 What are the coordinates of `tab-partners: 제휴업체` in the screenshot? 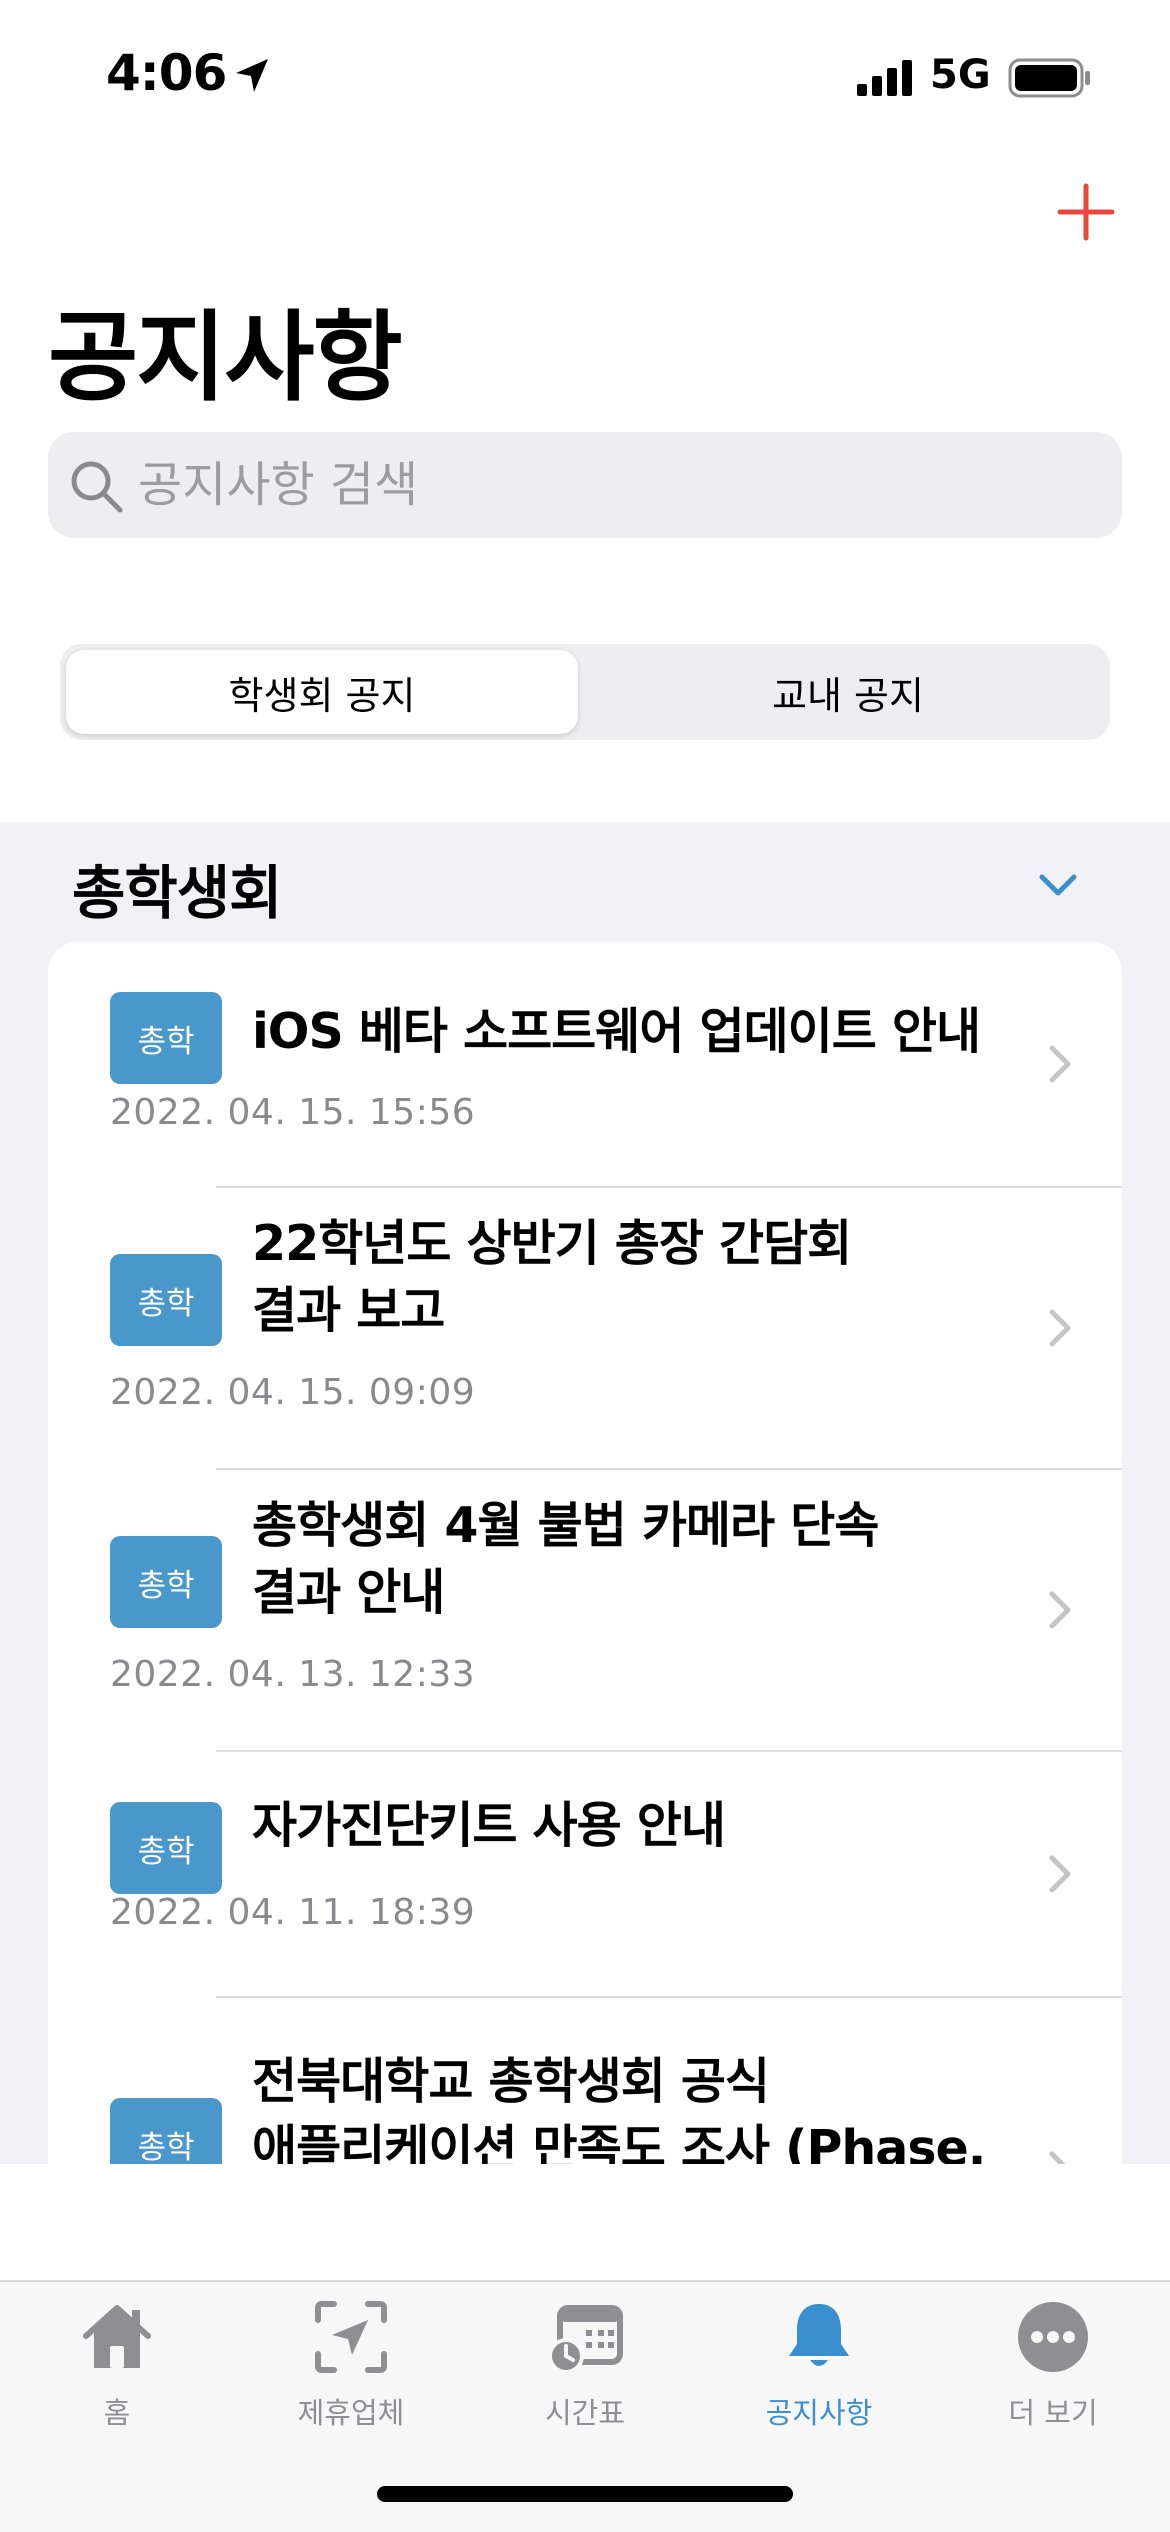 It's located at (351, 2362).